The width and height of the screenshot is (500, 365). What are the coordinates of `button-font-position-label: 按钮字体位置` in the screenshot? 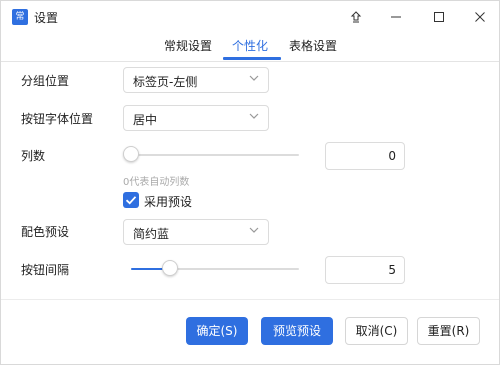 It's located at (57, 119).